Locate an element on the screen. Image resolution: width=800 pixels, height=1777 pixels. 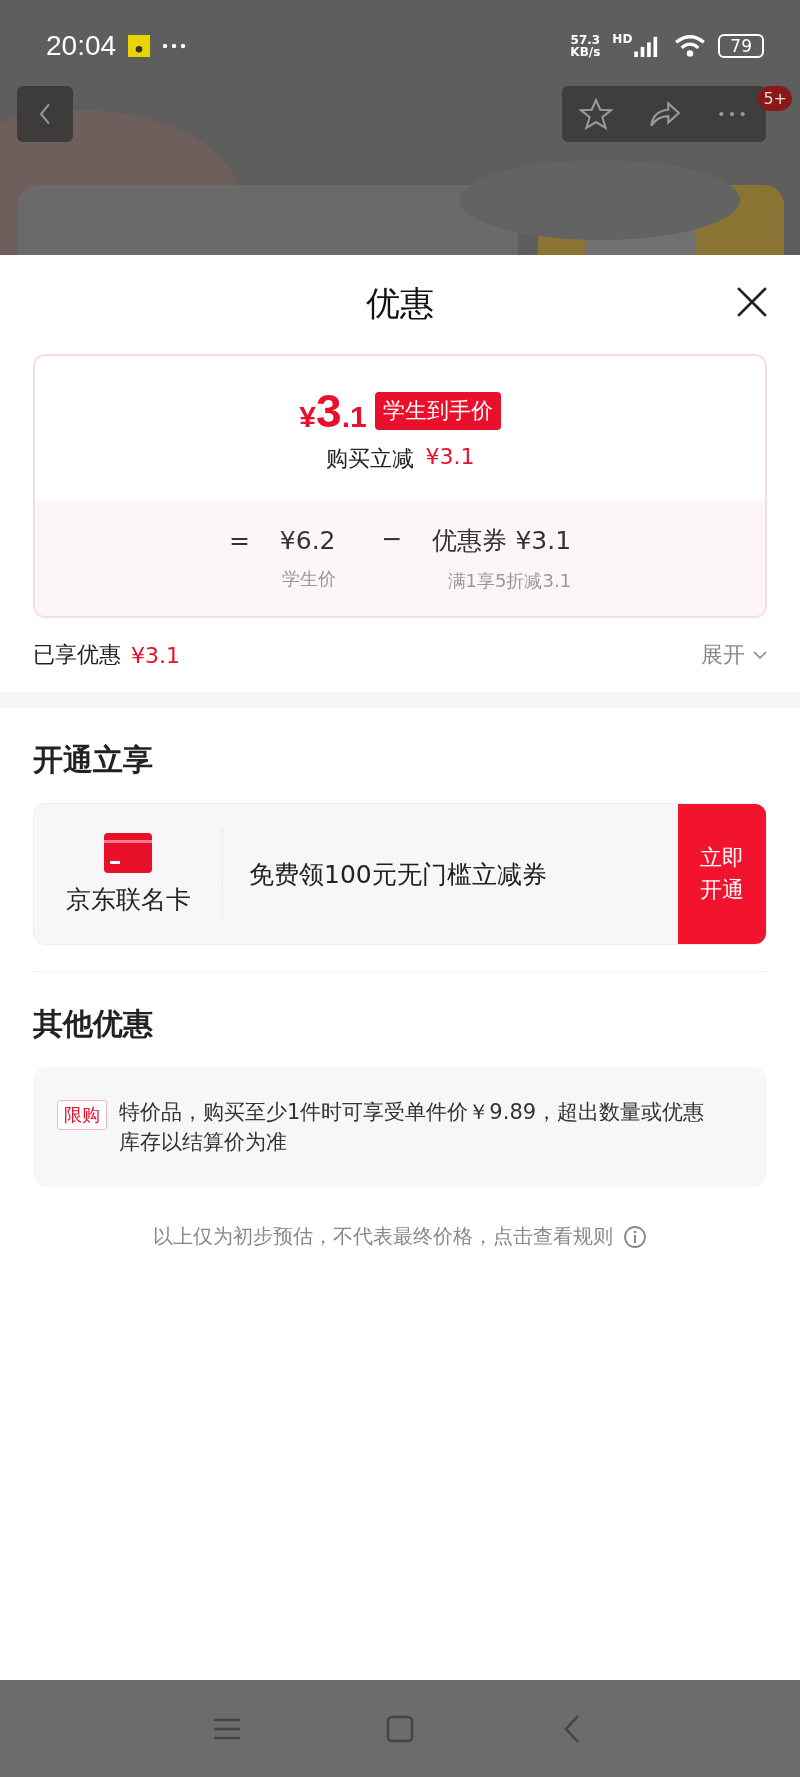
notification-badge: 5+ is located at coordinates (775, 98).